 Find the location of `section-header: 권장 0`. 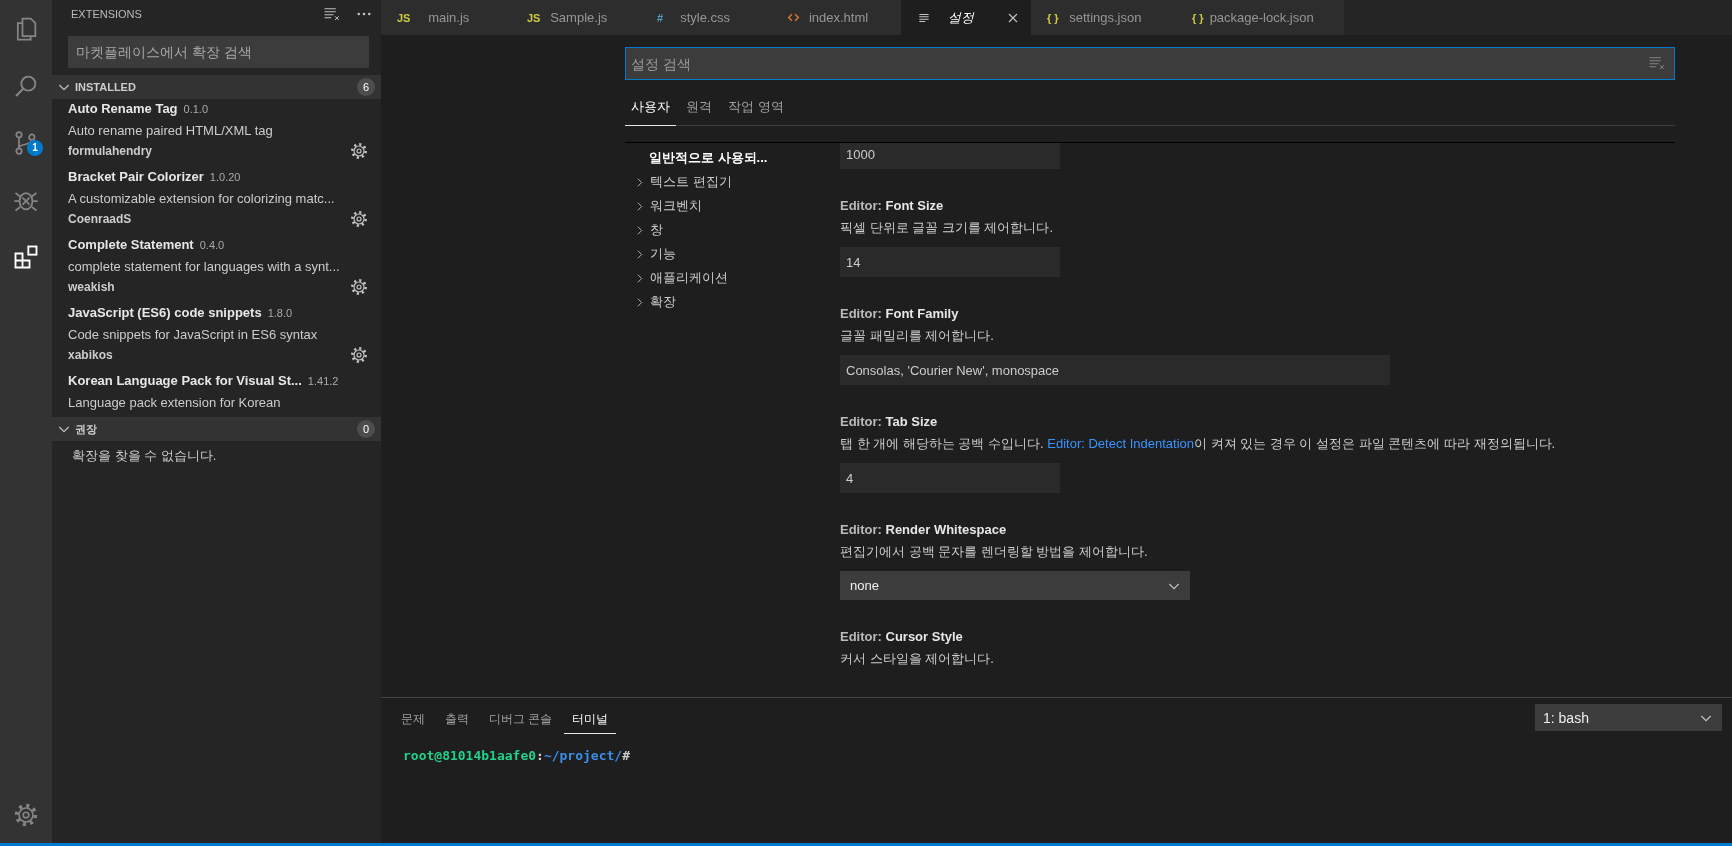

section-header: 권장 0 is located at coordinates (216, 429).